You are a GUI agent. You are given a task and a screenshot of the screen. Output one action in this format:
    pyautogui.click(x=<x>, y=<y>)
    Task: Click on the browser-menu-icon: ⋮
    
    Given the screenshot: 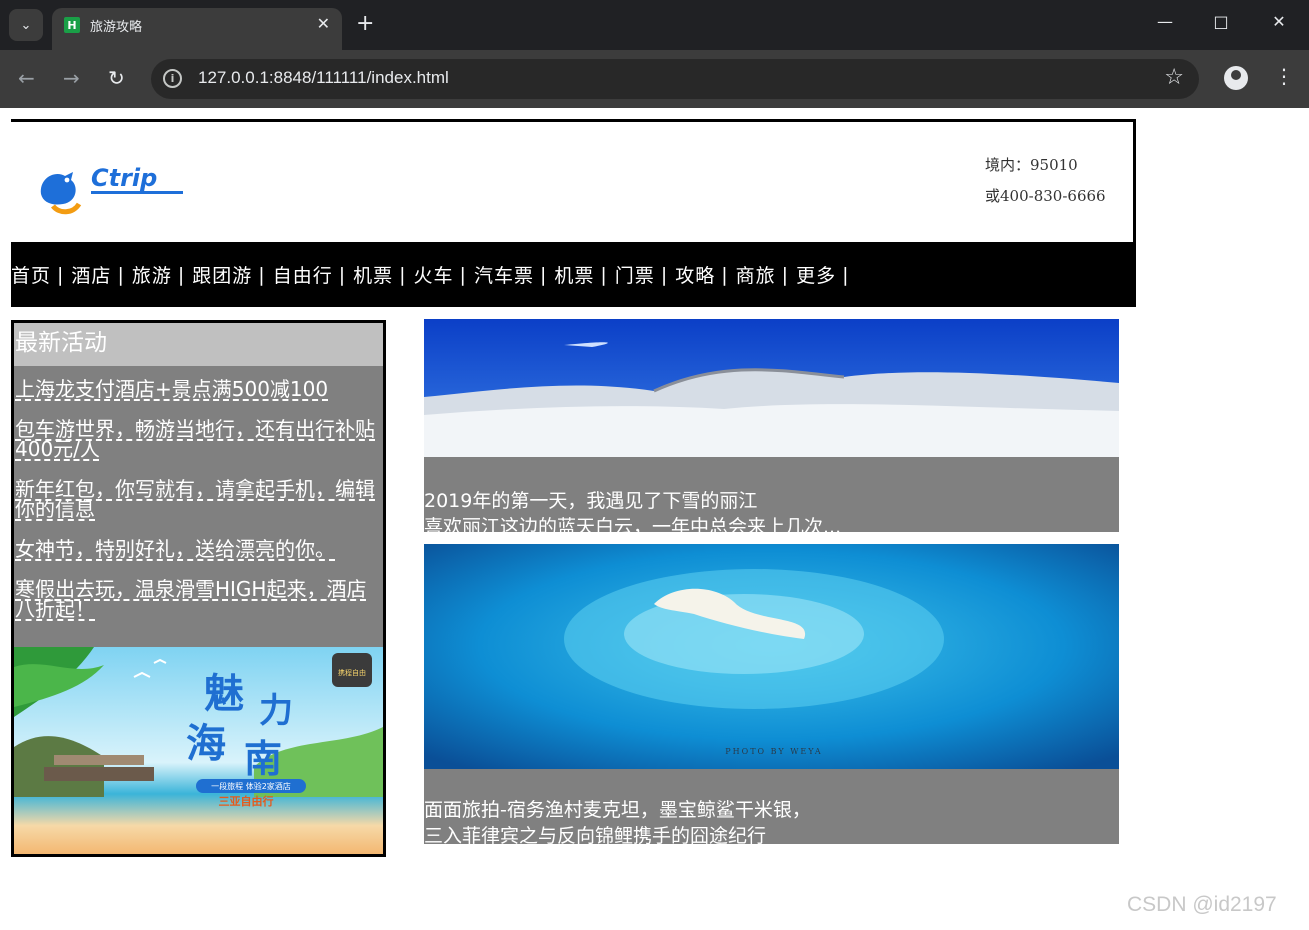 What is the action you would take?
    pyautogui.click(x=1284, y=76)
    